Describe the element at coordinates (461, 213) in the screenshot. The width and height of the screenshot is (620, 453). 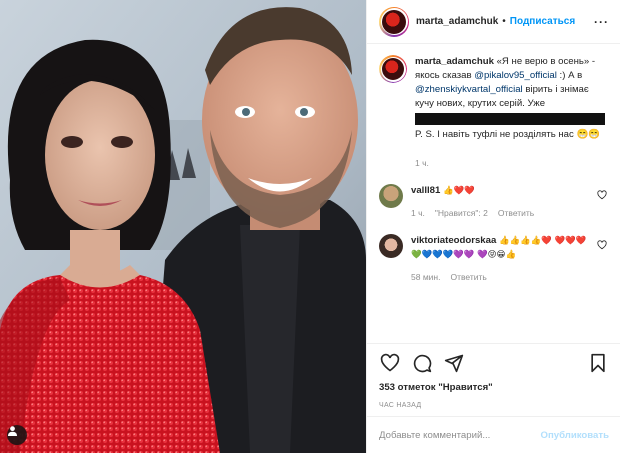
I see `comment-likes-count: "Нравится": 2` at that location.